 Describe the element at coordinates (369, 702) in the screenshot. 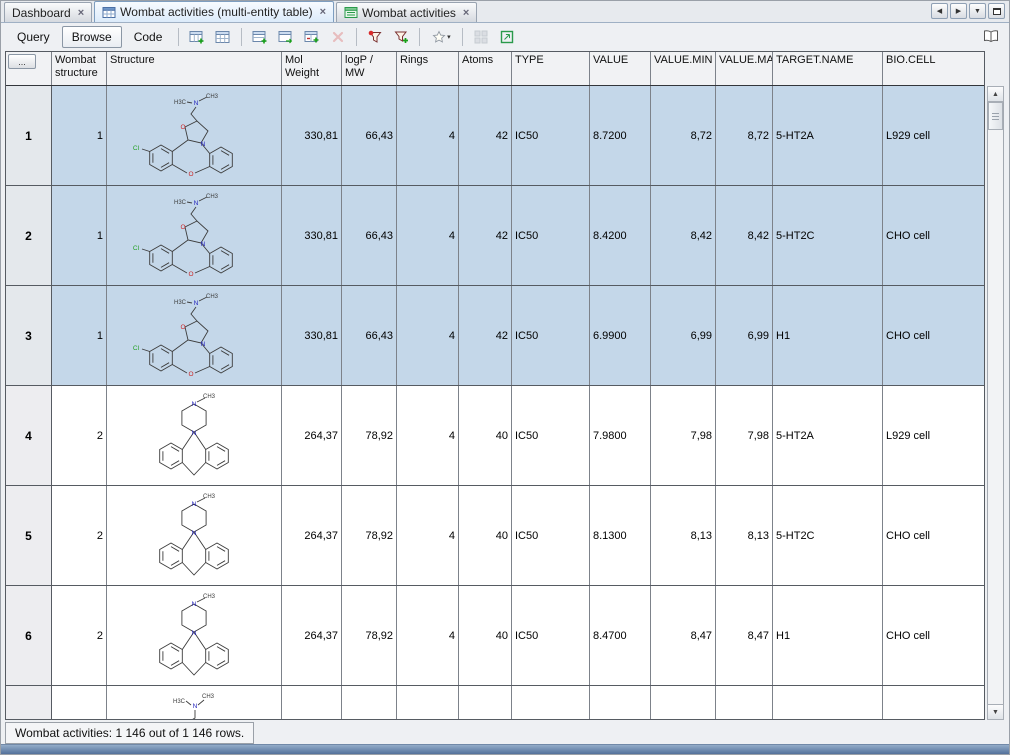

I see `cell-logp-mw` at that location.